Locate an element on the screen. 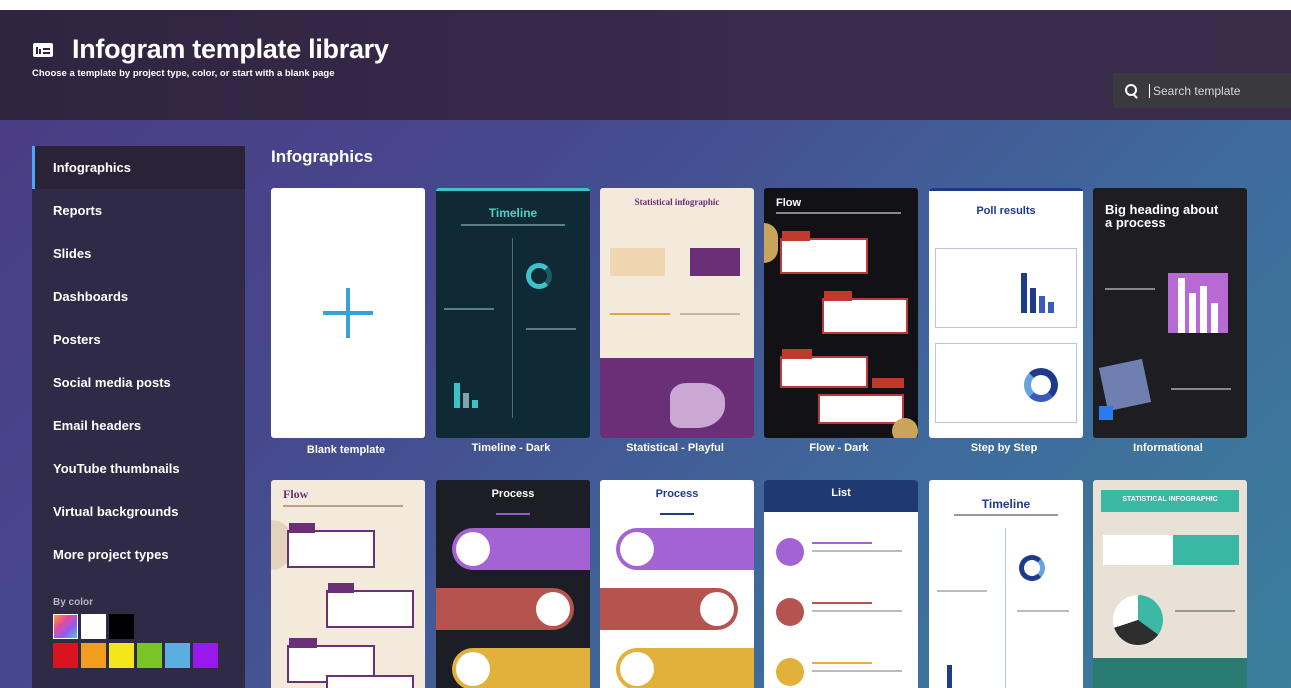 This screenshot has height=688, width=1291. sidebar-item-slides: Slides is located at coordinates (138, 253).